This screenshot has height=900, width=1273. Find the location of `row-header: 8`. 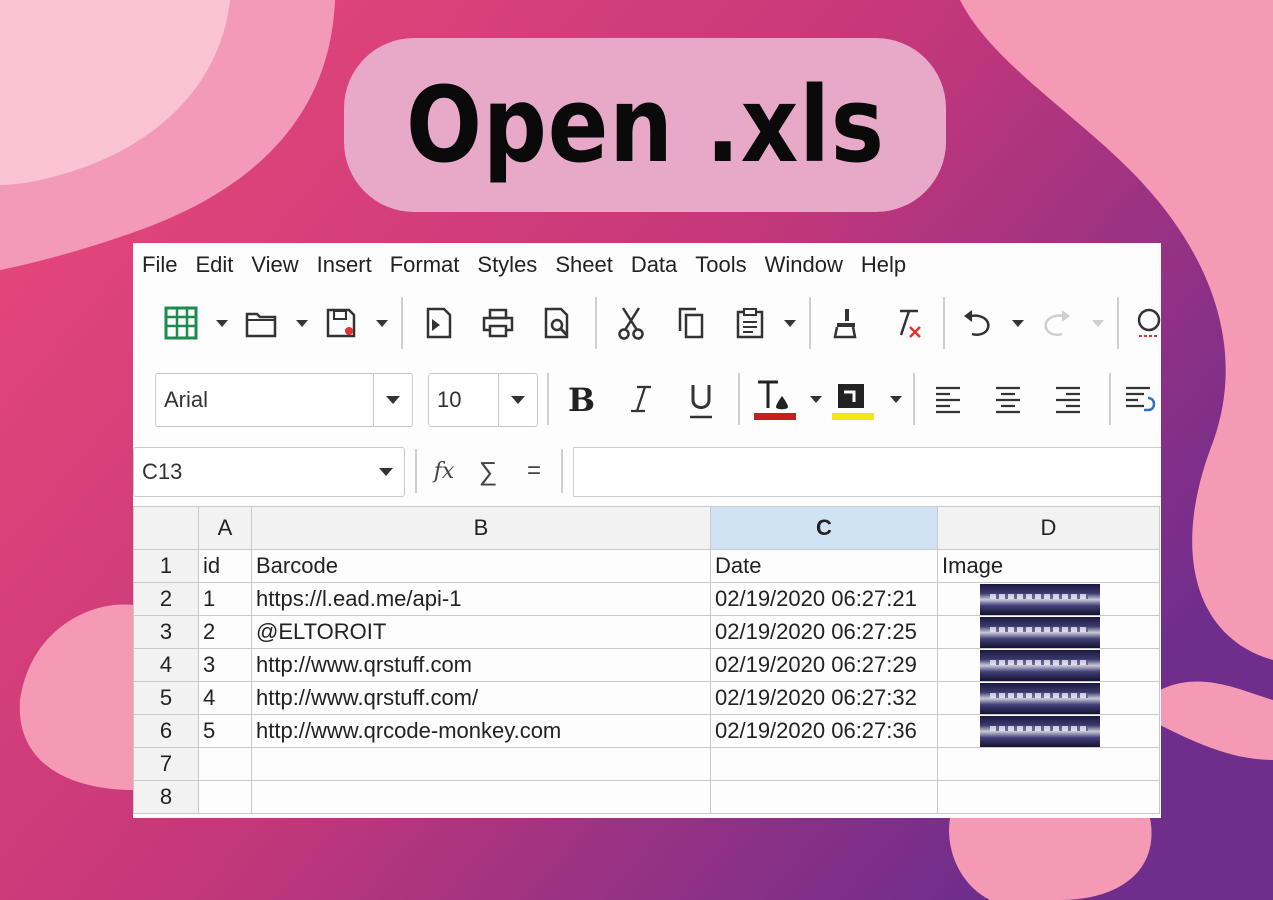

row-header: 8 is located at coordinates (166, 797).